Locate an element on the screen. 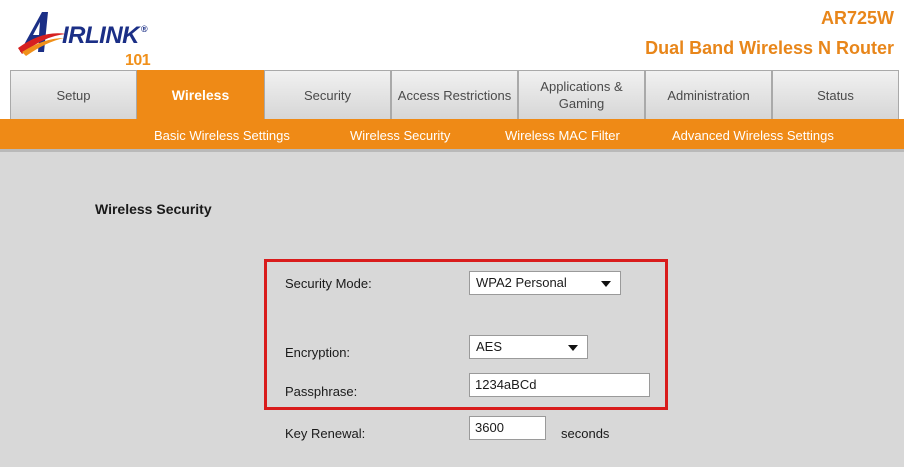 This screenshot has width=904, height=467. airlink-logo: IRLINK ® 101 is located at coordinates (93, 39).